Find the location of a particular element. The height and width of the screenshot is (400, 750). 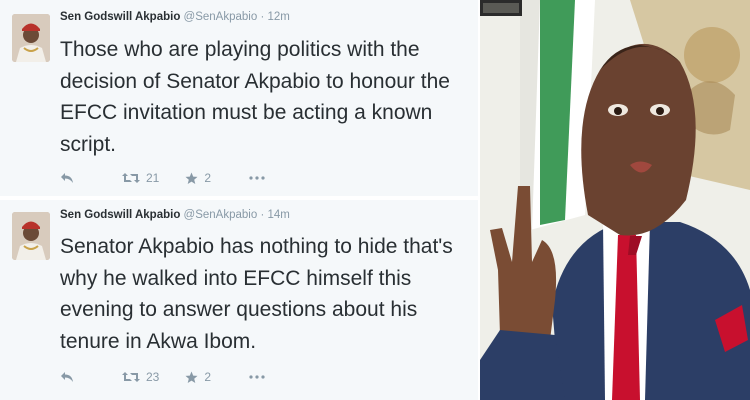

tweet-header: Sen Godswill Akpabio @SenAkpabio · 12m is located at coordinates (175, 17).